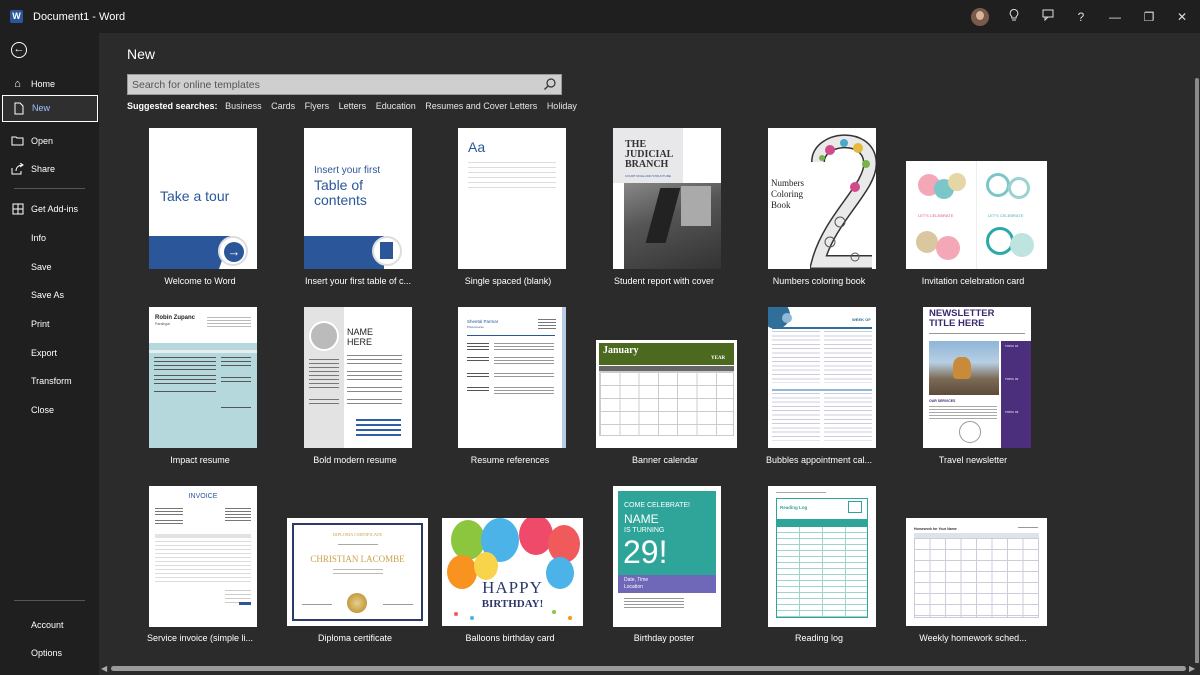 The height and width of the screenshot is (675, 1200). Describe the element at coordinates (1115, 17) in the screenshot. I see `minimize-button: —` at that location.